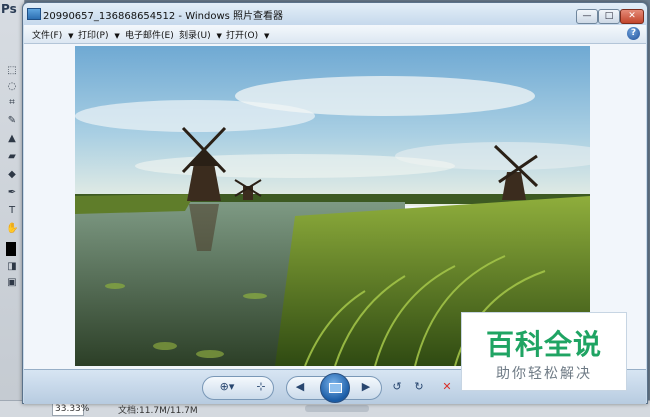 The image size is (650, 417). I want to click on slideshow-icon, so click(335, 388).